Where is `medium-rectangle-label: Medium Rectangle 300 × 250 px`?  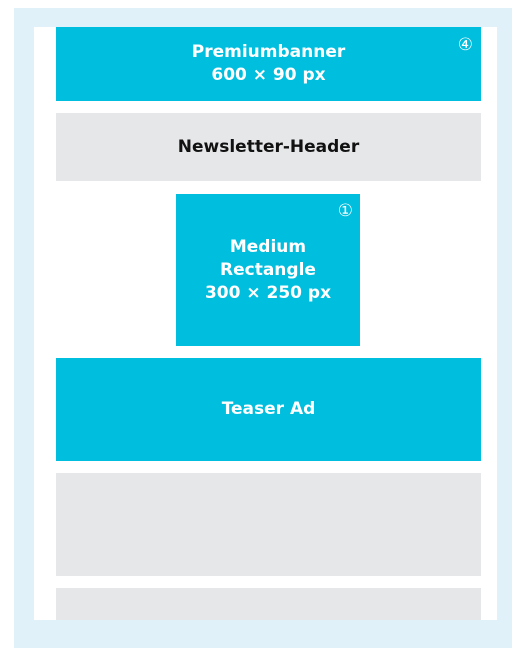
medium-rectangle-label: Medium Rectangle 300 × 250 px is located at coordinates (268, 270).